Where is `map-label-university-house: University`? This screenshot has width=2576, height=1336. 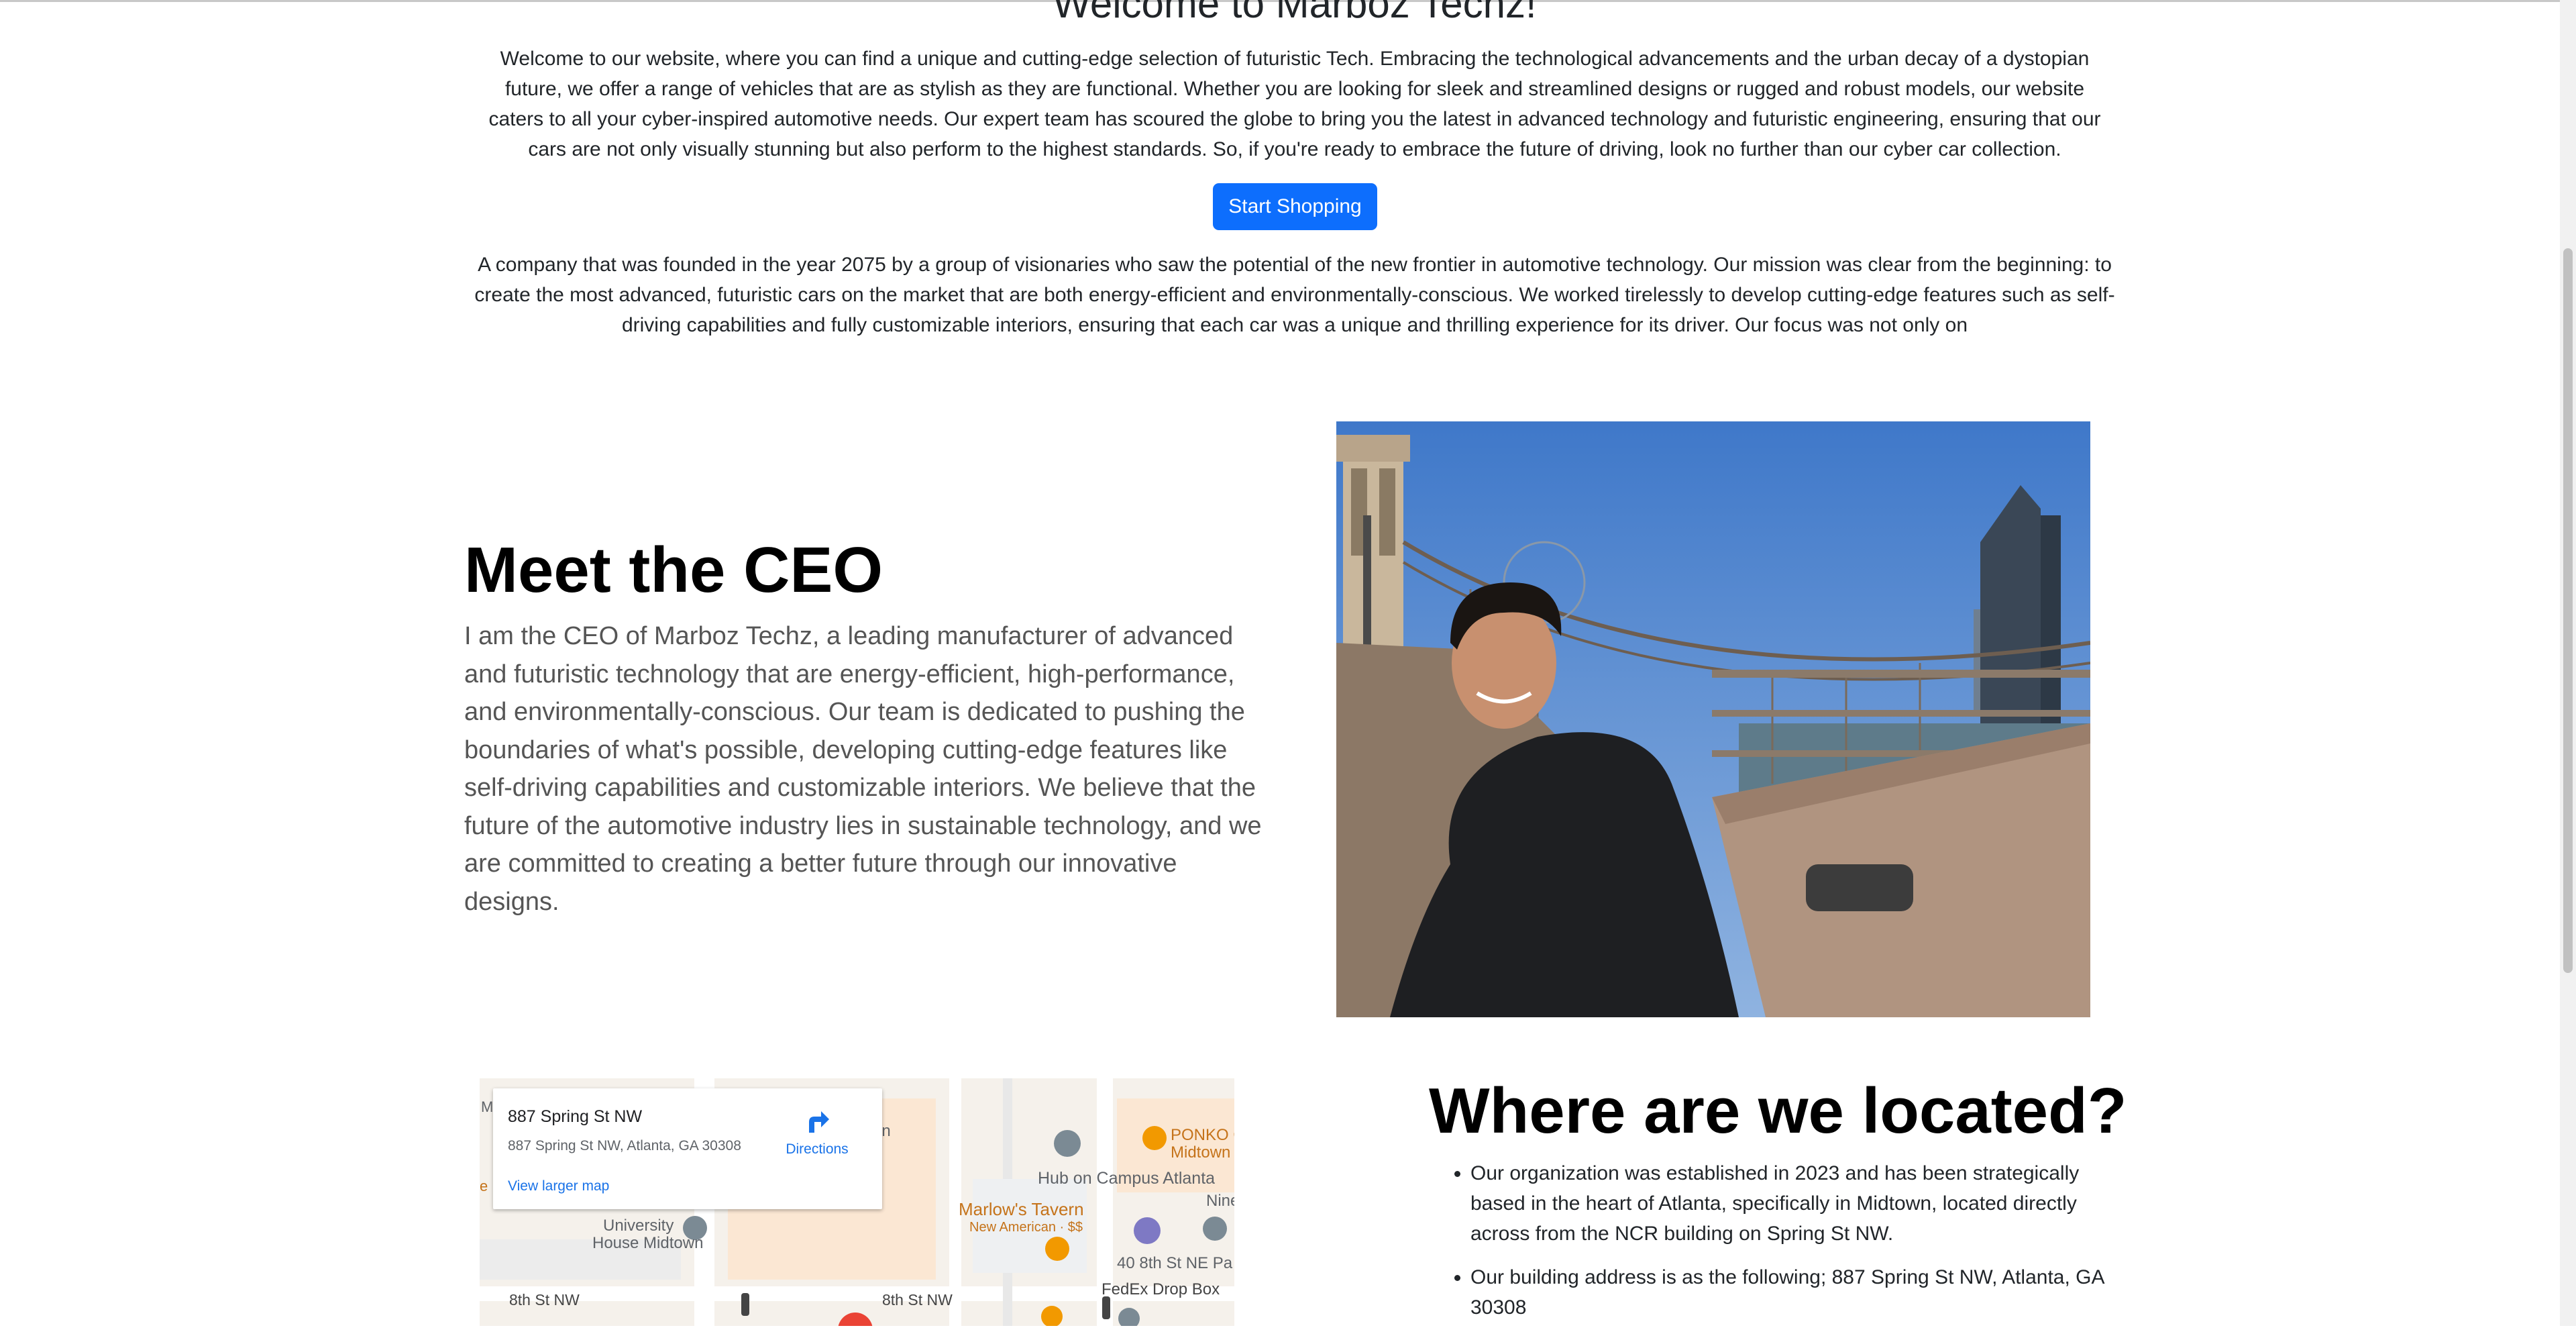 map-label-university-house: University is located at coordinates (638, 1226).